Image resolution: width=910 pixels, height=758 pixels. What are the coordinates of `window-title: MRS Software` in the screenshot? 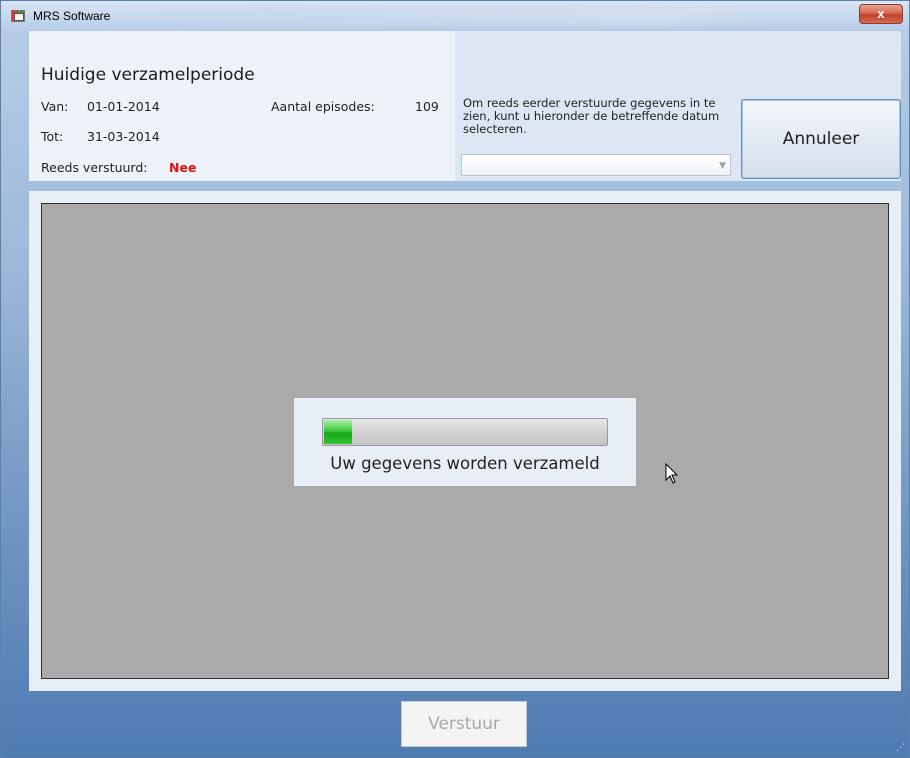 It's located at (72, 16).